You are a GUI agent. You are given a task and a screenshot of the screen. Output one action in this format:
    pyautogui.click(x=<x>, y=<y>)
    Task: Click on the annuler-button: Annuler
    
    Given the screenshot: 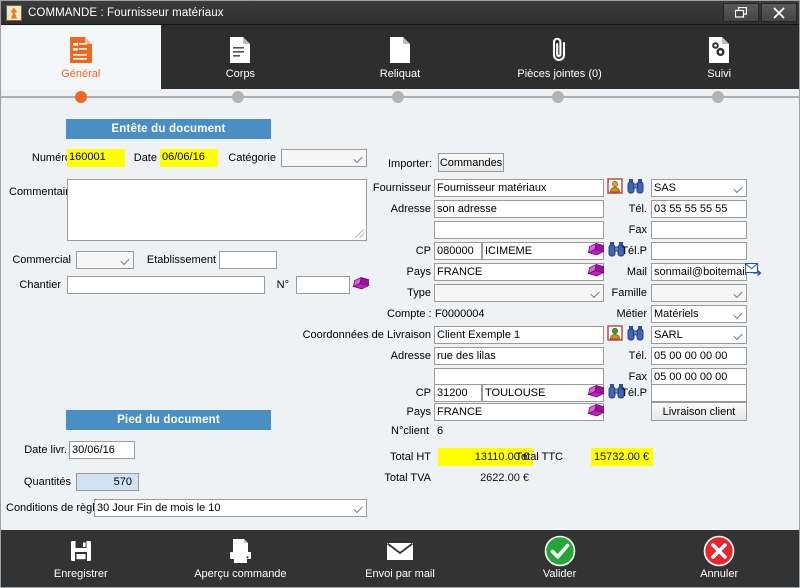 What is the action you would take?
    pyautogui.click(x=719, y=558)
    